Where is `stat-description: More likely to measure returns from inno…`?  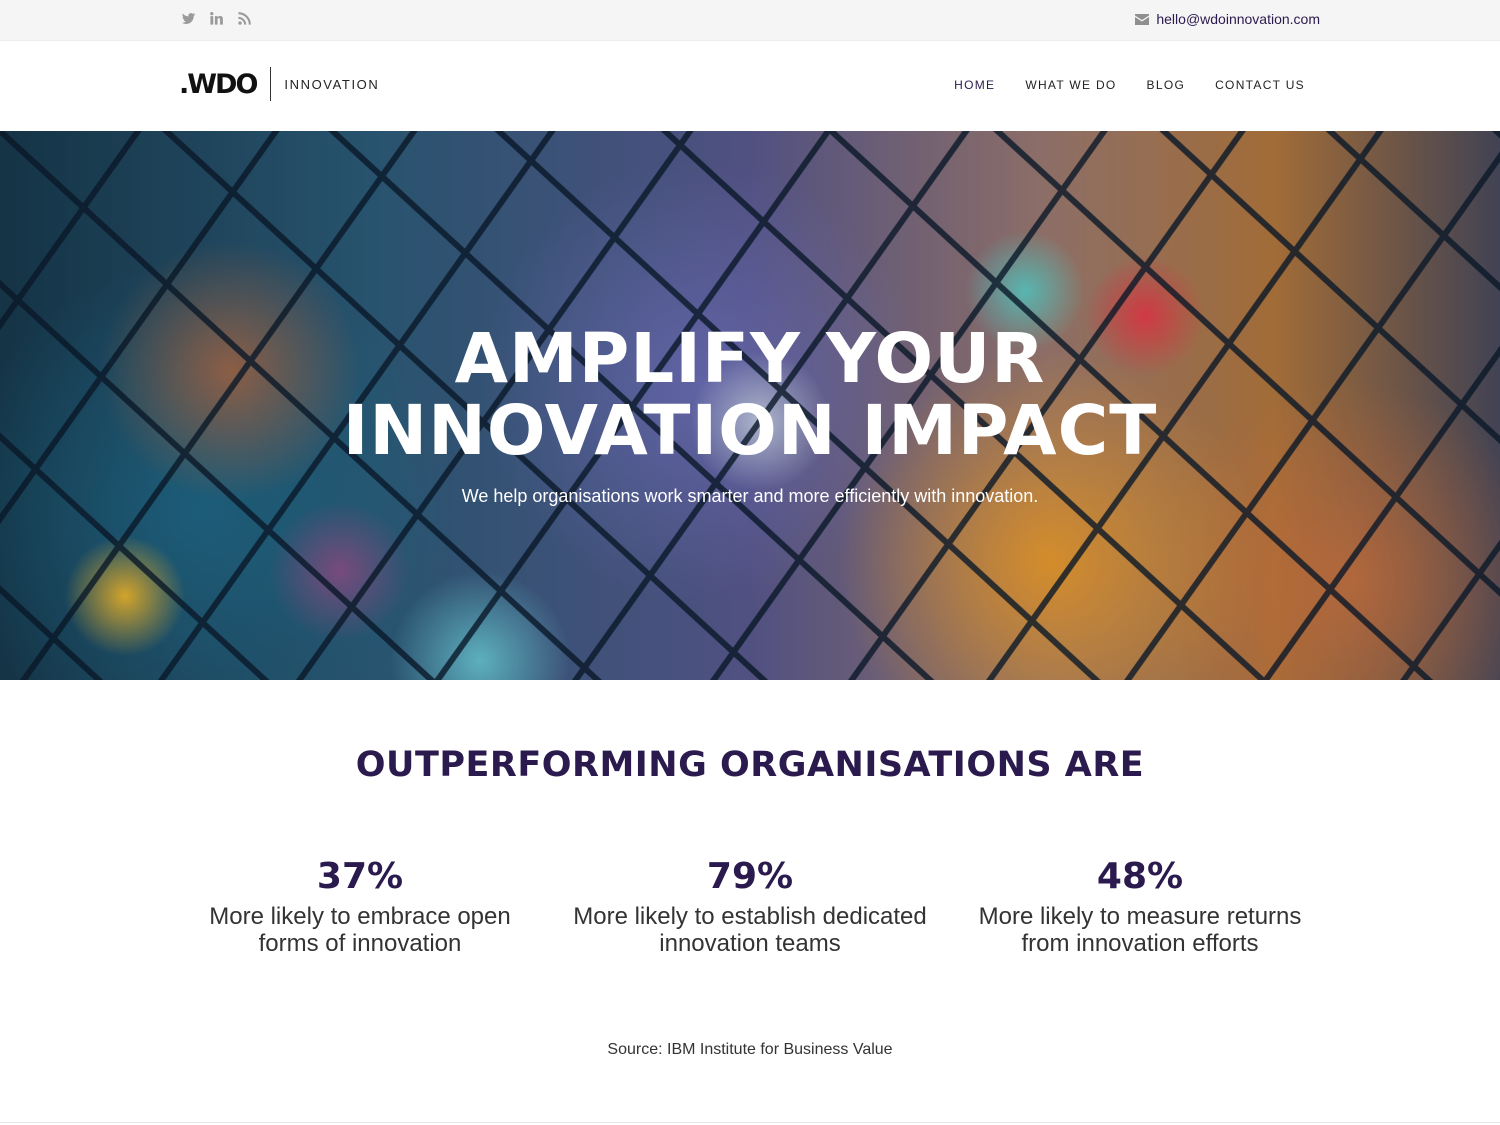
stat-description: More likely to measure returns from inno… is located at coordinates (1140, 930).